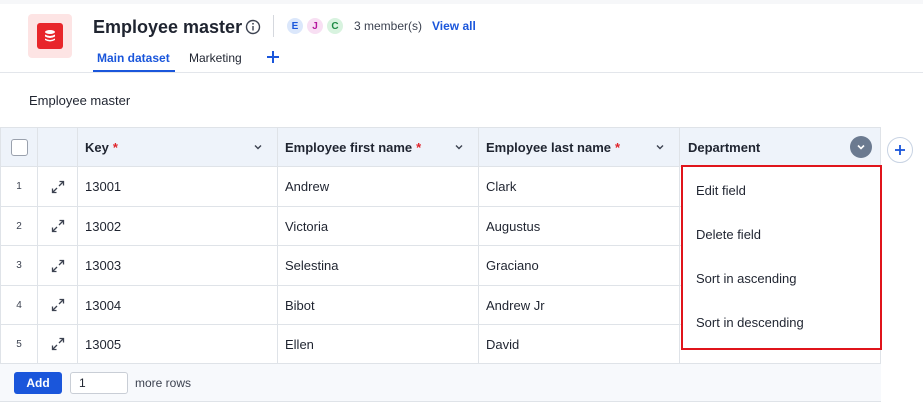  Describe the element at coordinates (273, 26) in the screenshot. I see `divider` at that location.